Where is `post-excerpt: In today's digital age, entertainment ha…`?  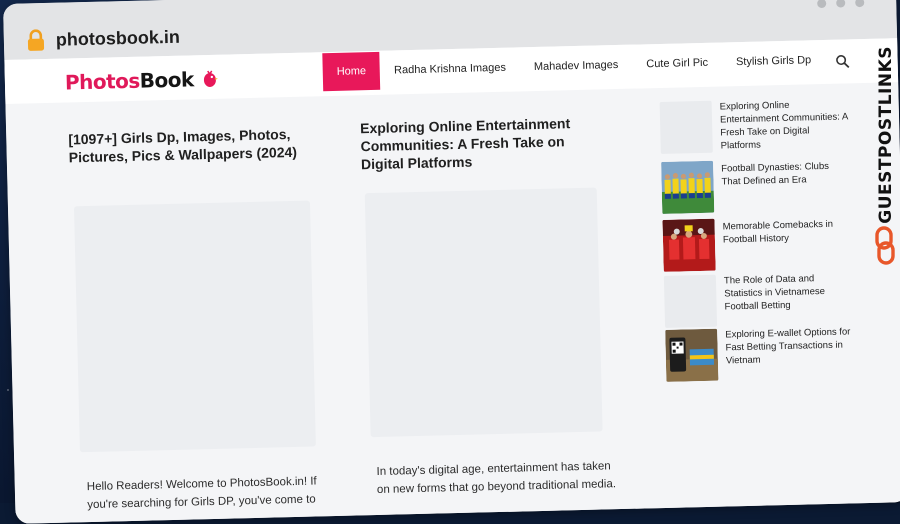 post-excerpt: In today's digital age, entertainment ha… is located at coordinates (496, 478).